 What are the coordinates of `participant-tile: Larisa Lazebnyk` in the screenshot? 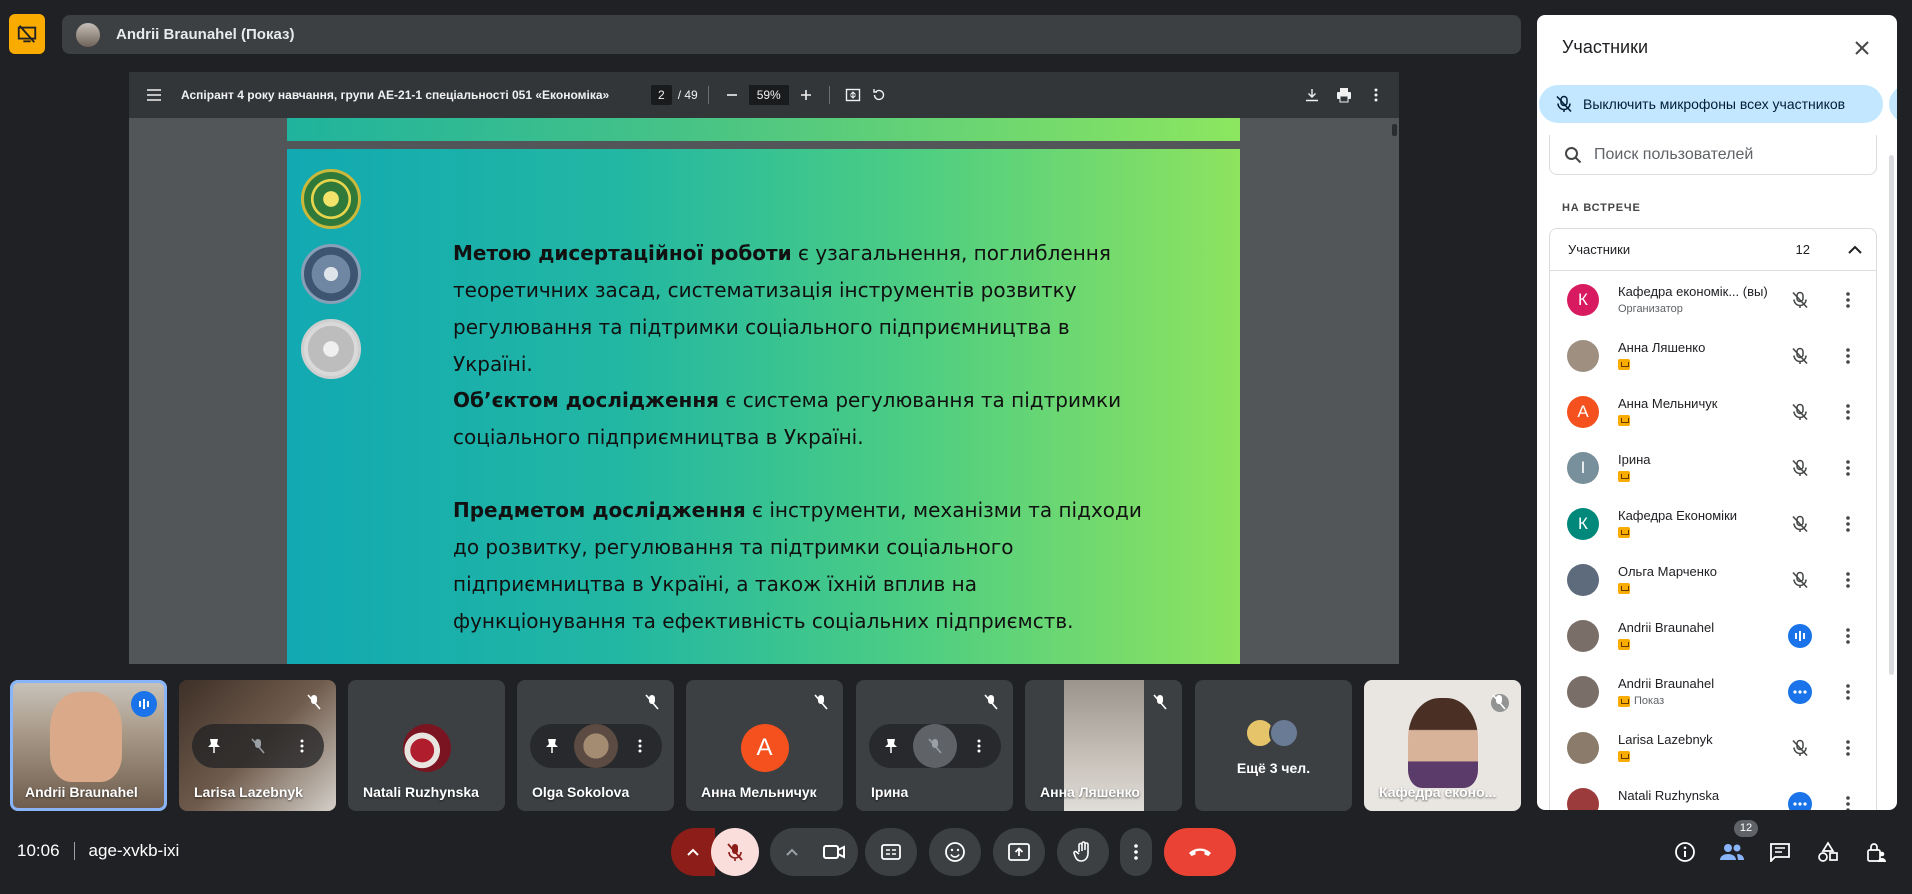 It's located at (257, 745).